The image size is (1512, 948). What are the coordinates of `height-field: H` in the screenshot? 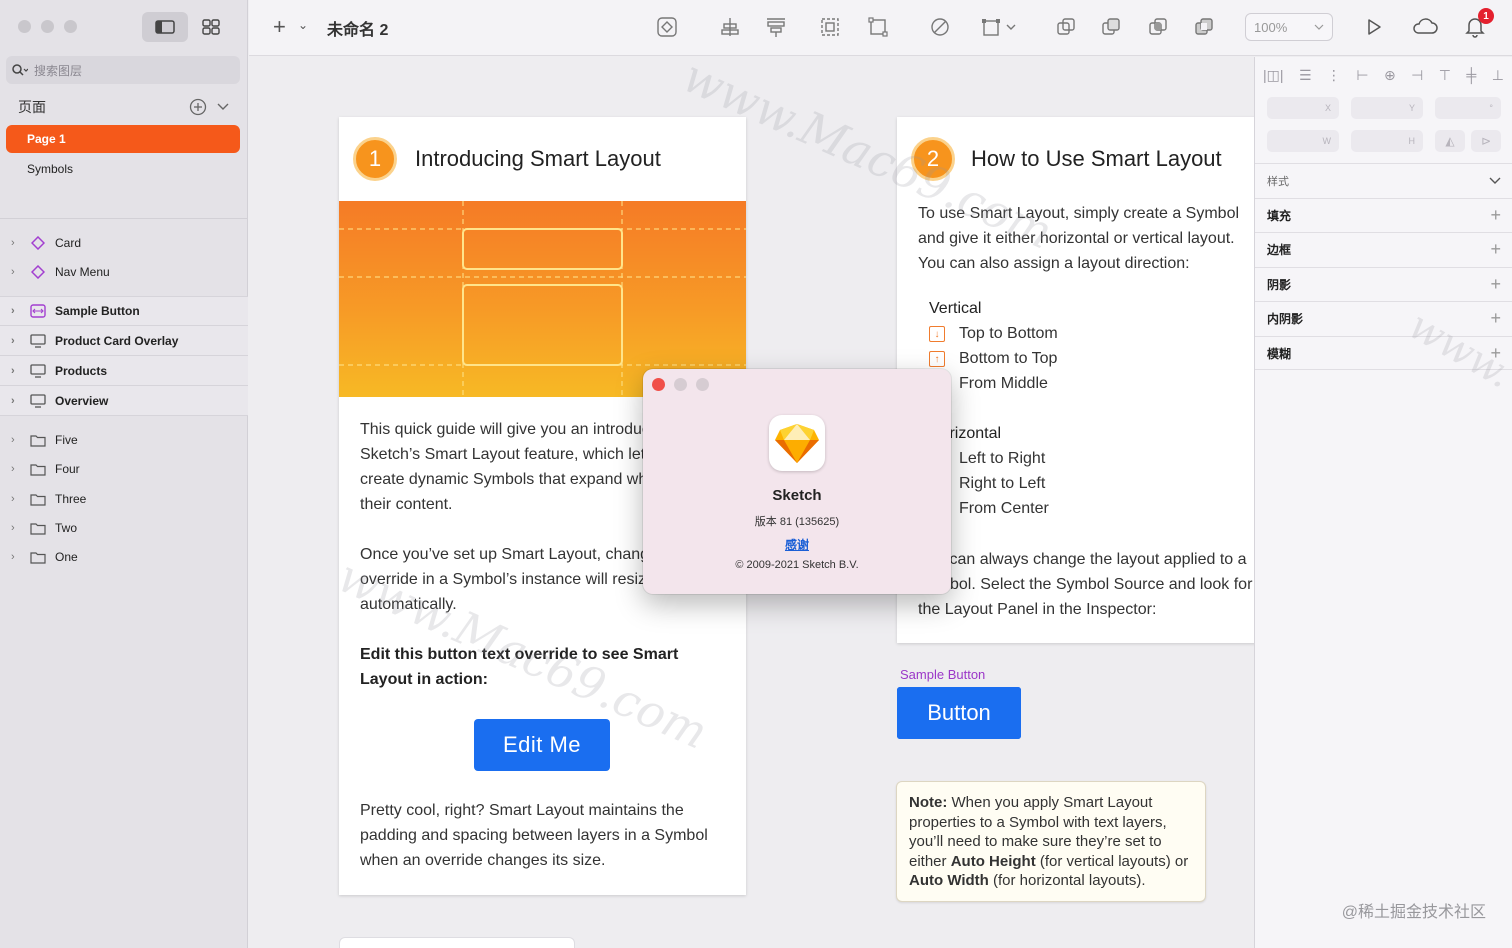 It's located at (1387, 141).